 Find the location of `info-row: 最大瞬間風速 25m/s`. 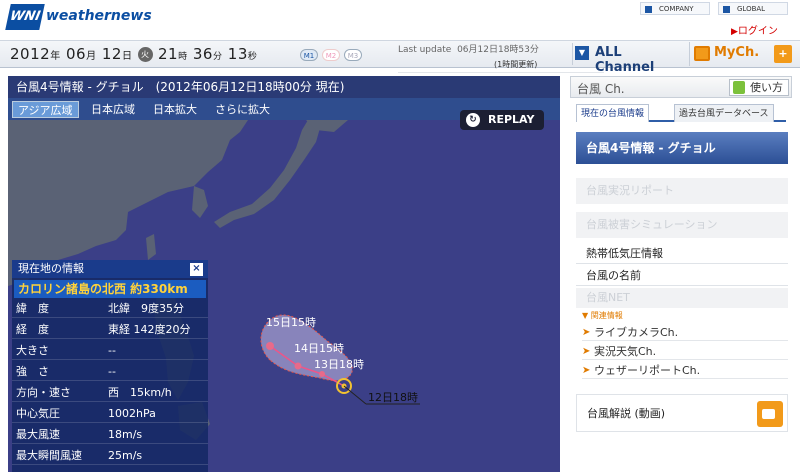

info-row: 最大瞬間風速 25m/s is located at coordinates (110, 456).